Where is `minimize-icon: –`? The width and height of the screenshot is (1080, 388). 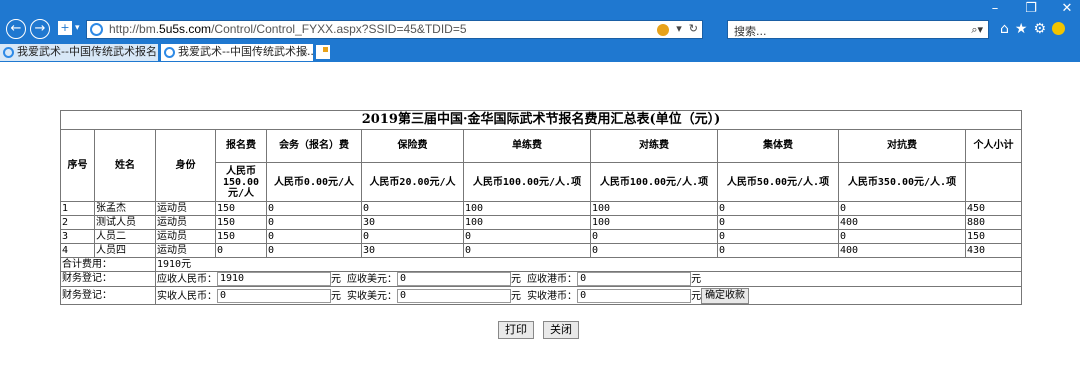
minimize-icon: – is located at coordinates (995, 9).